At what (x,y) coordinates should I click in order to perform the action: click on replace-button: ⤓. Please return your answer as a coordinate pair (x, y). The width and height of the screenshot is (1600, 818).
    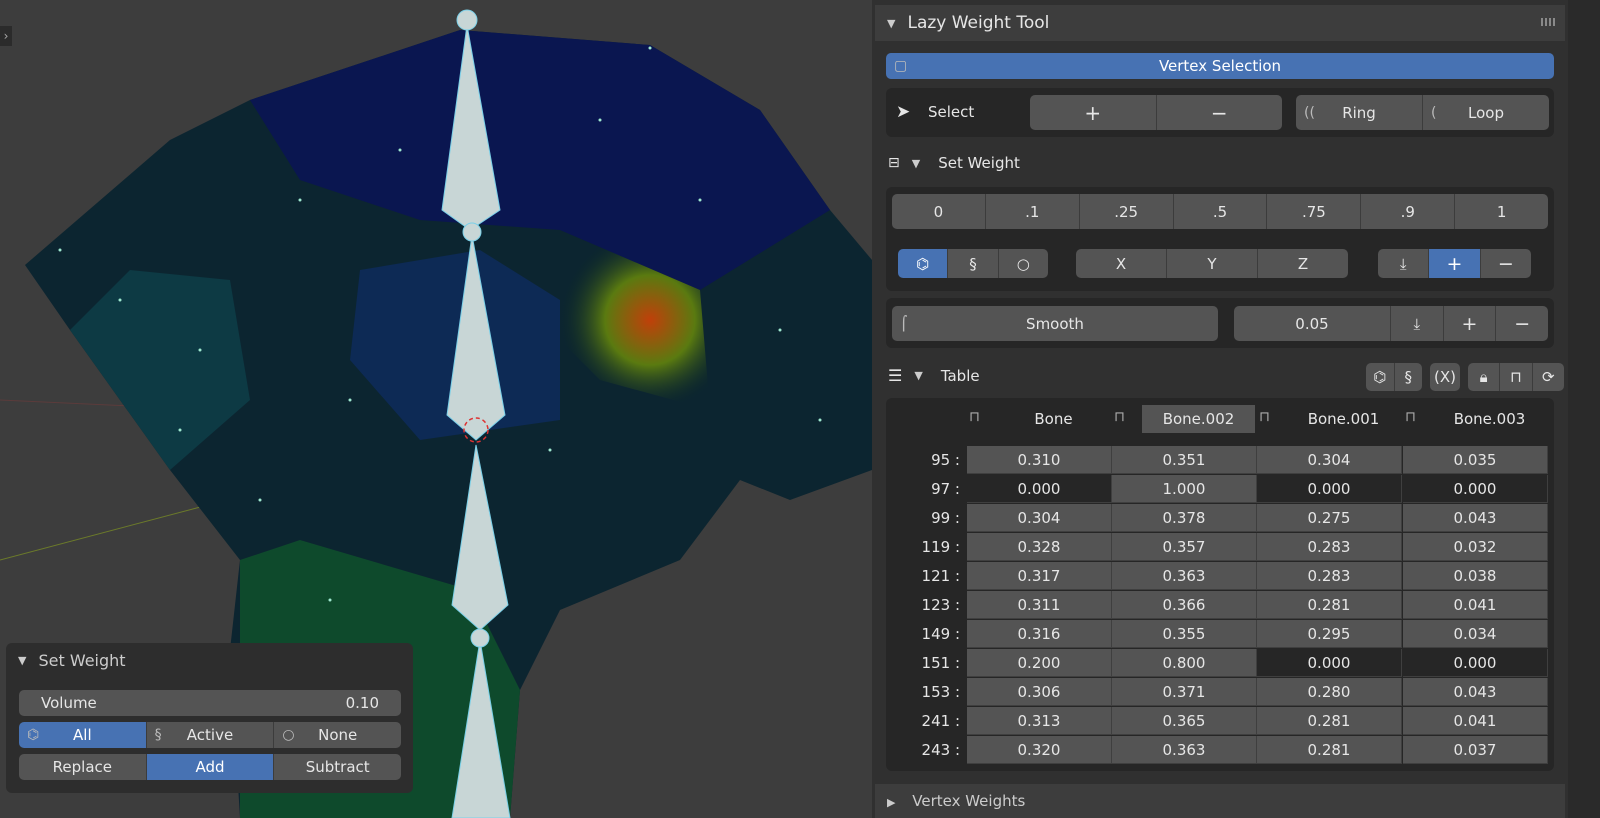
    Looking at the image, I should click on (1404, 263).